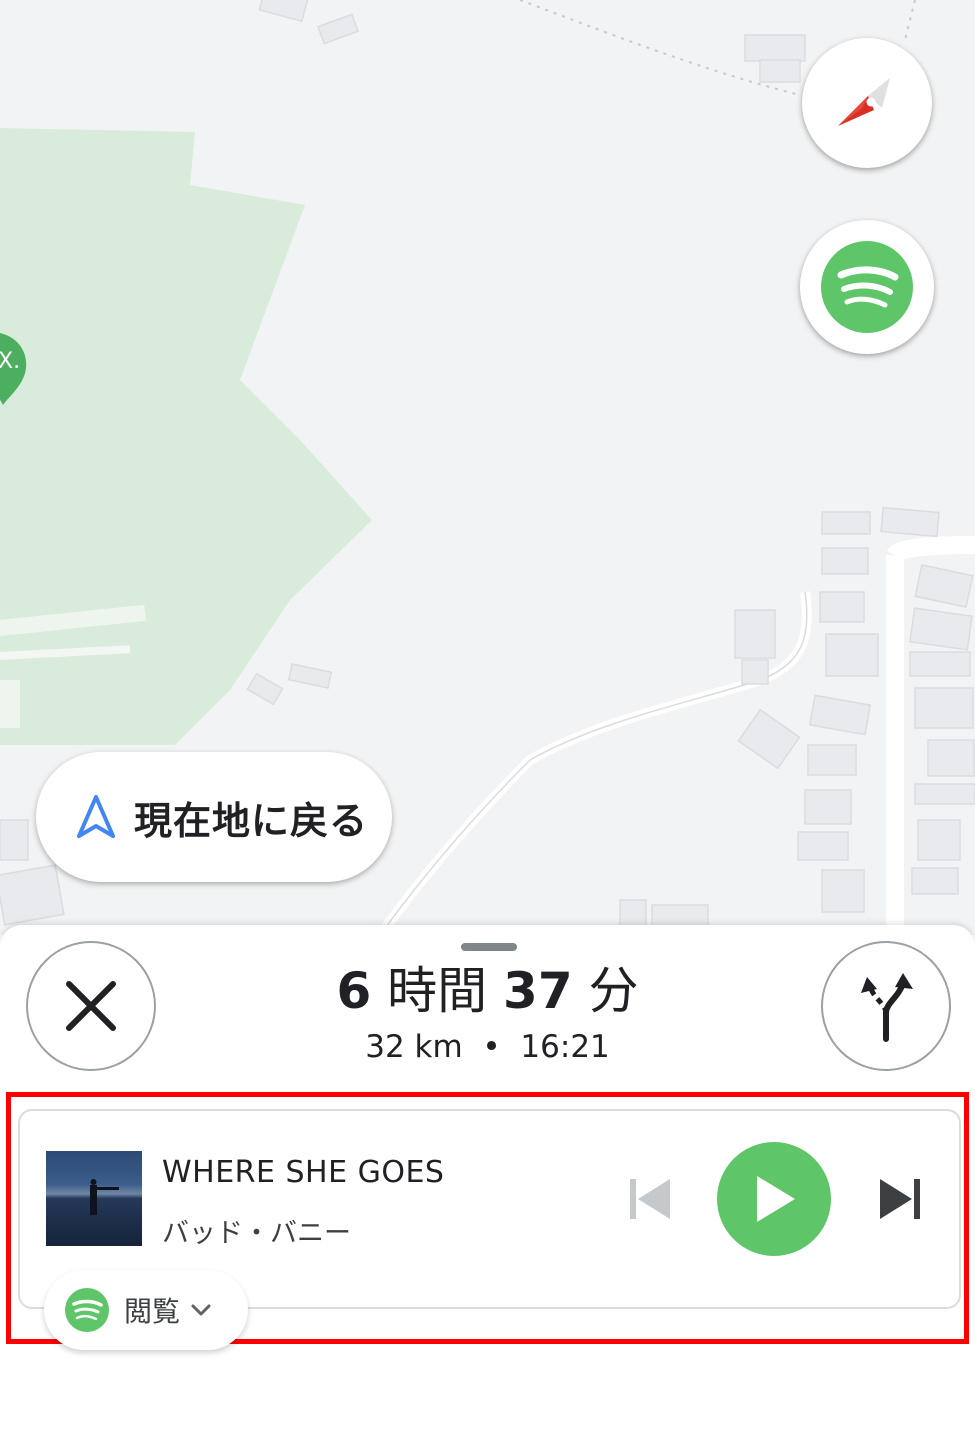  What do you see at coordinates (251, 820) in the screenshot?
I see `recenter-label: 現在地に戻る` at bounding box center [251, 820].